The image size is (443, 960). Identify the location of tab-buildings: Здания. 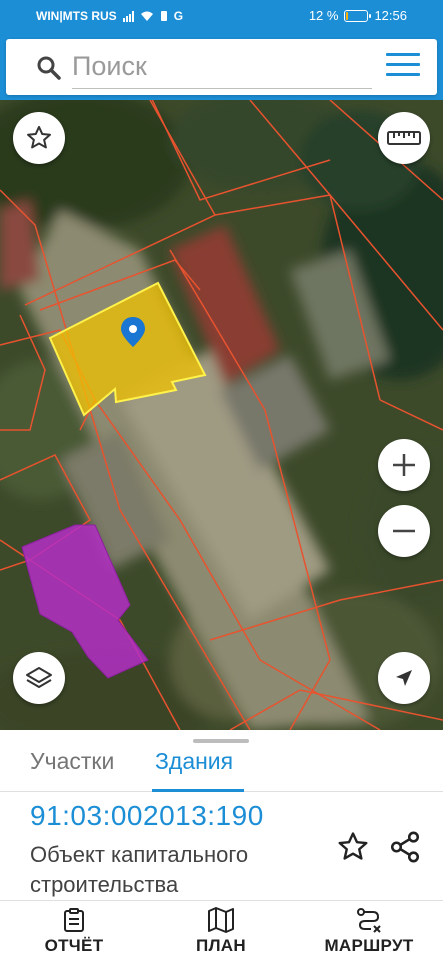
(194, 761).